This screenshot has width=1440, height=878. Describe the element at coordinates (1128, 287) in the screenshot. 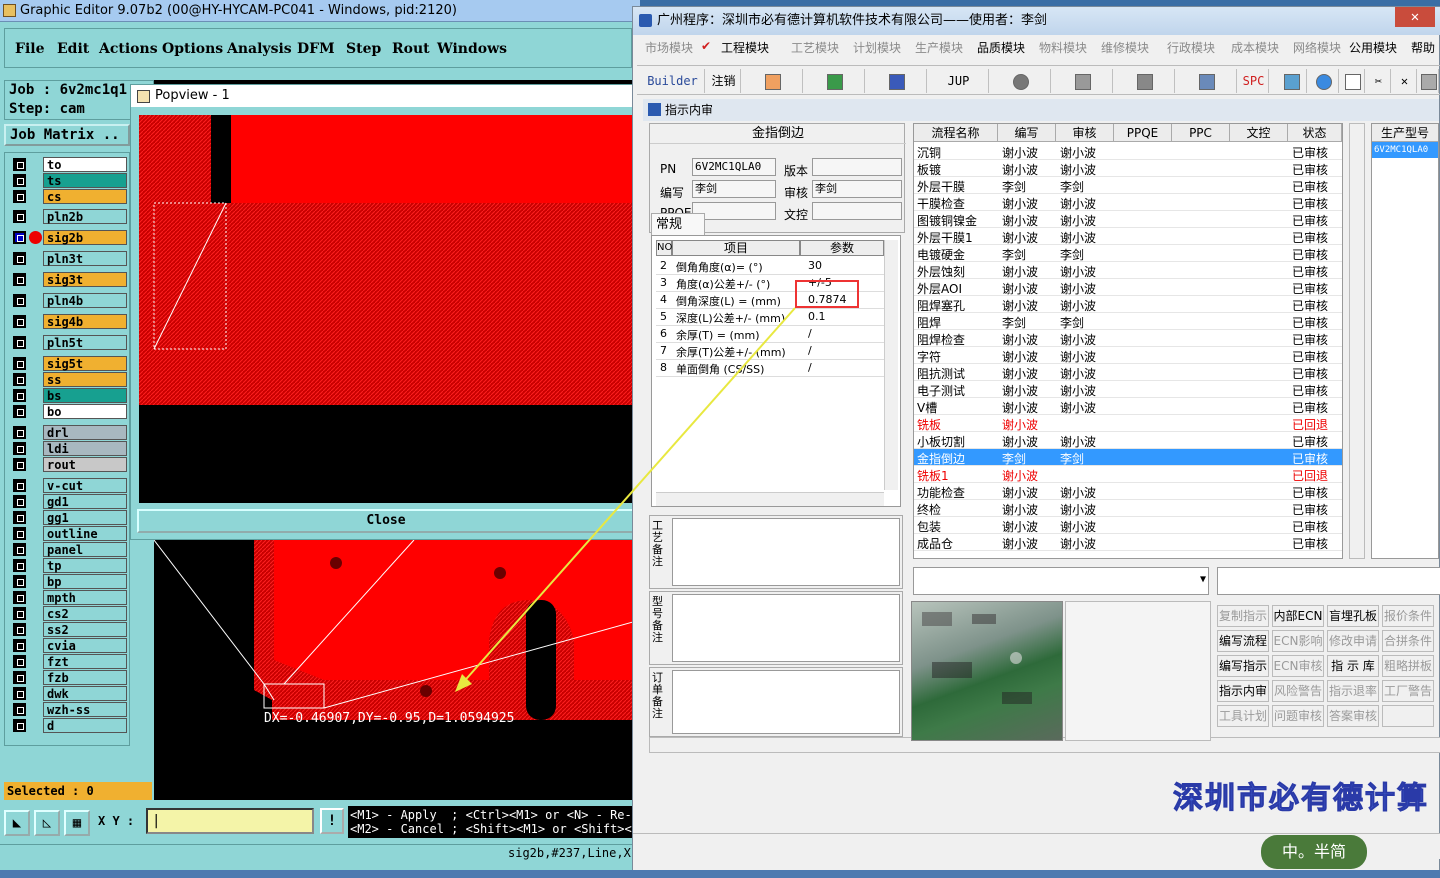

I see `flow-row: 外层AOI 谢小波 谢小波 已审核` at that location.